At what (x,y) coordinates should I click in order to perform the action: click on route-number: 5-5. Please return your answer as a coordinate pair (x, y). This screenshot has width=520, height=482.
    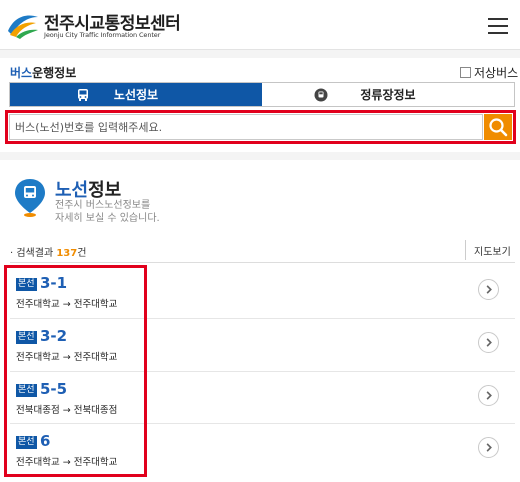
    Looking at the image, I should click on (54, 389).